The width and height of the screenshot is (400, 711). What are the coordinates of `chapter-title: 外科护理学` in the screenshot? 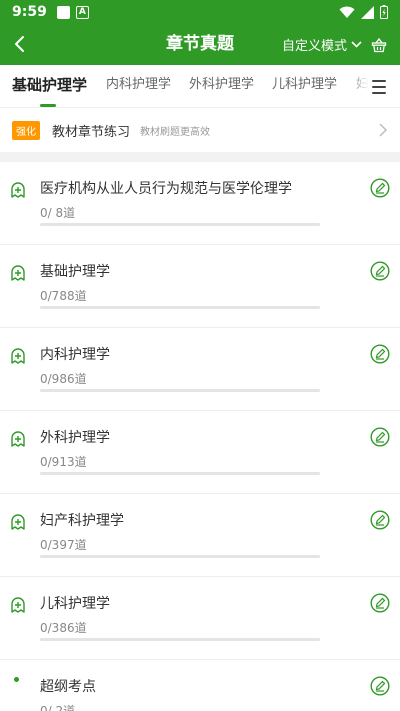 It's located at (75, 438).